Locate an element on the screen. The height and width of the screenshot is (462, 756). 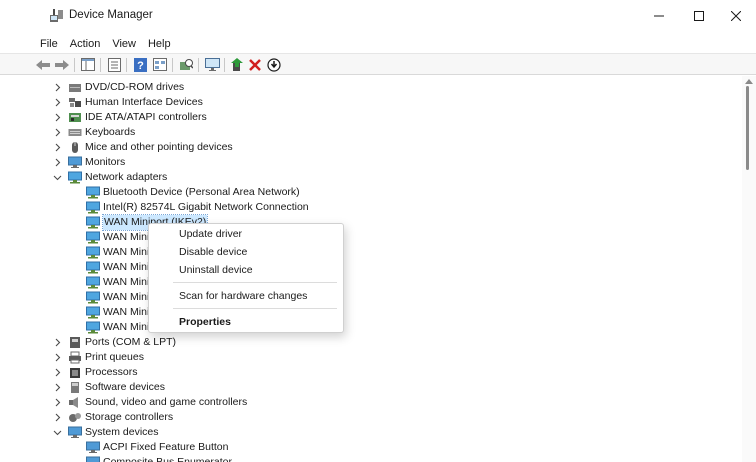
tree-category-row: Sound, video and game controllers is located at coordinates (371, 402).